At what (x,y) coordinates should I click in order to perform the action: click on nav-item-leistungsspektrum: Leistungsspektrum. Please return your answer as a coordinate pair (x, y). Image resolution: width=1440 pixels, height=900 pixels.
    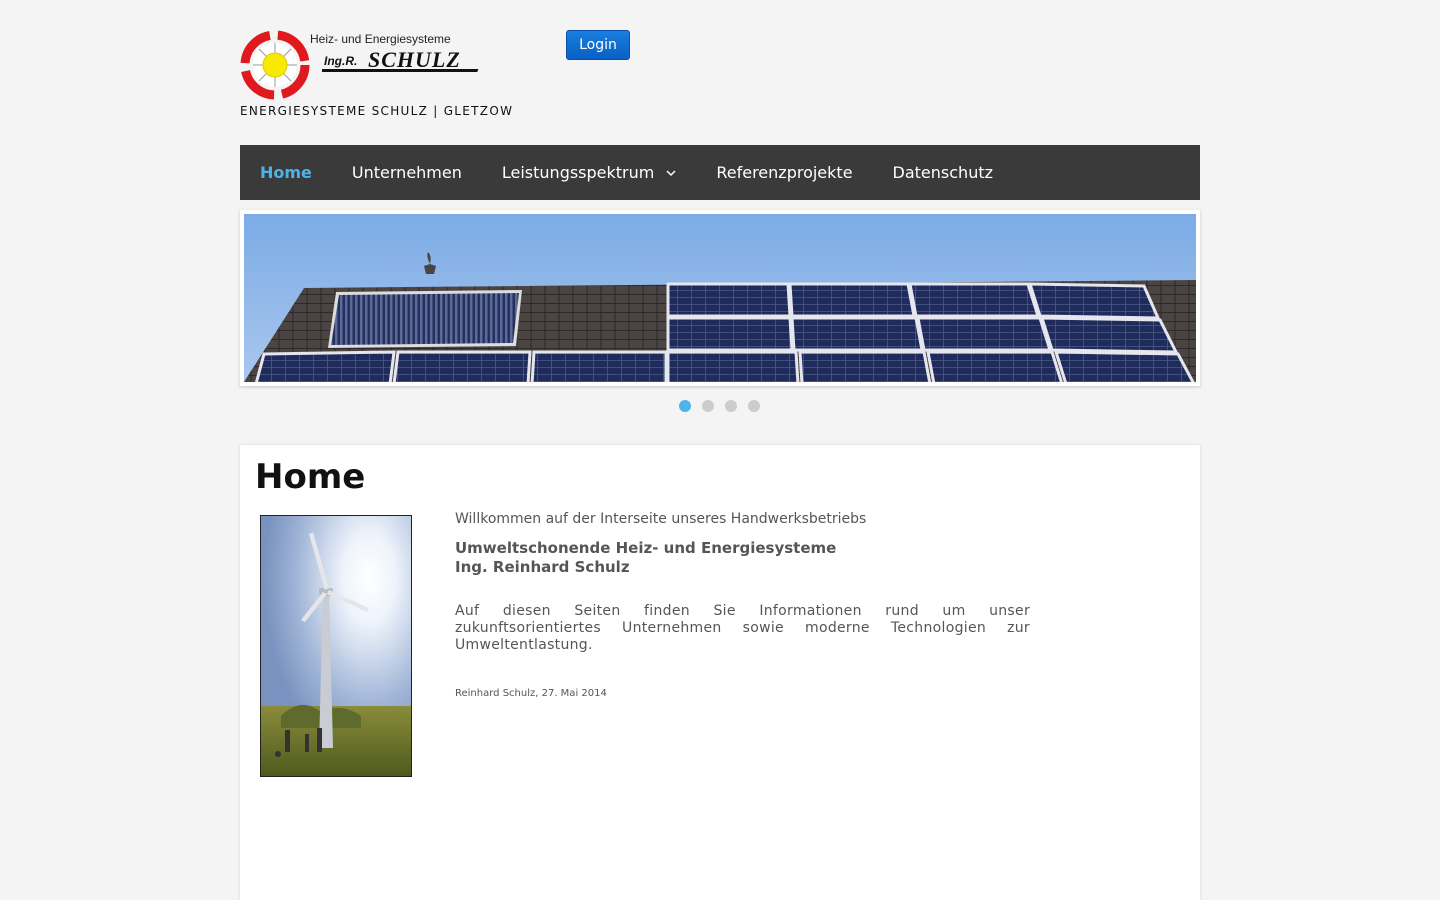
    Looking at the image, I should click on (589, 172).